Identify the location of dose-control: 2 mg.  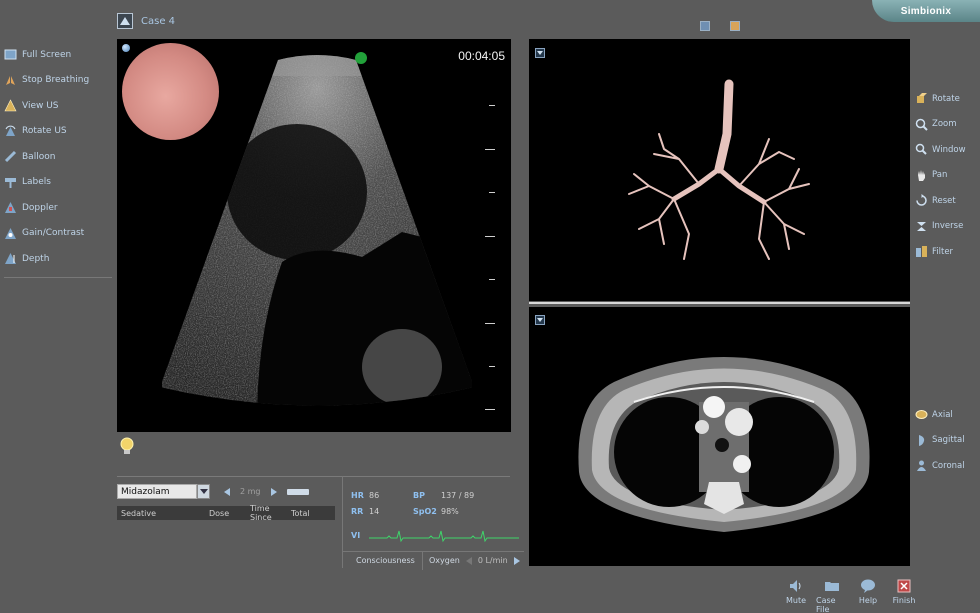
(266, 491).